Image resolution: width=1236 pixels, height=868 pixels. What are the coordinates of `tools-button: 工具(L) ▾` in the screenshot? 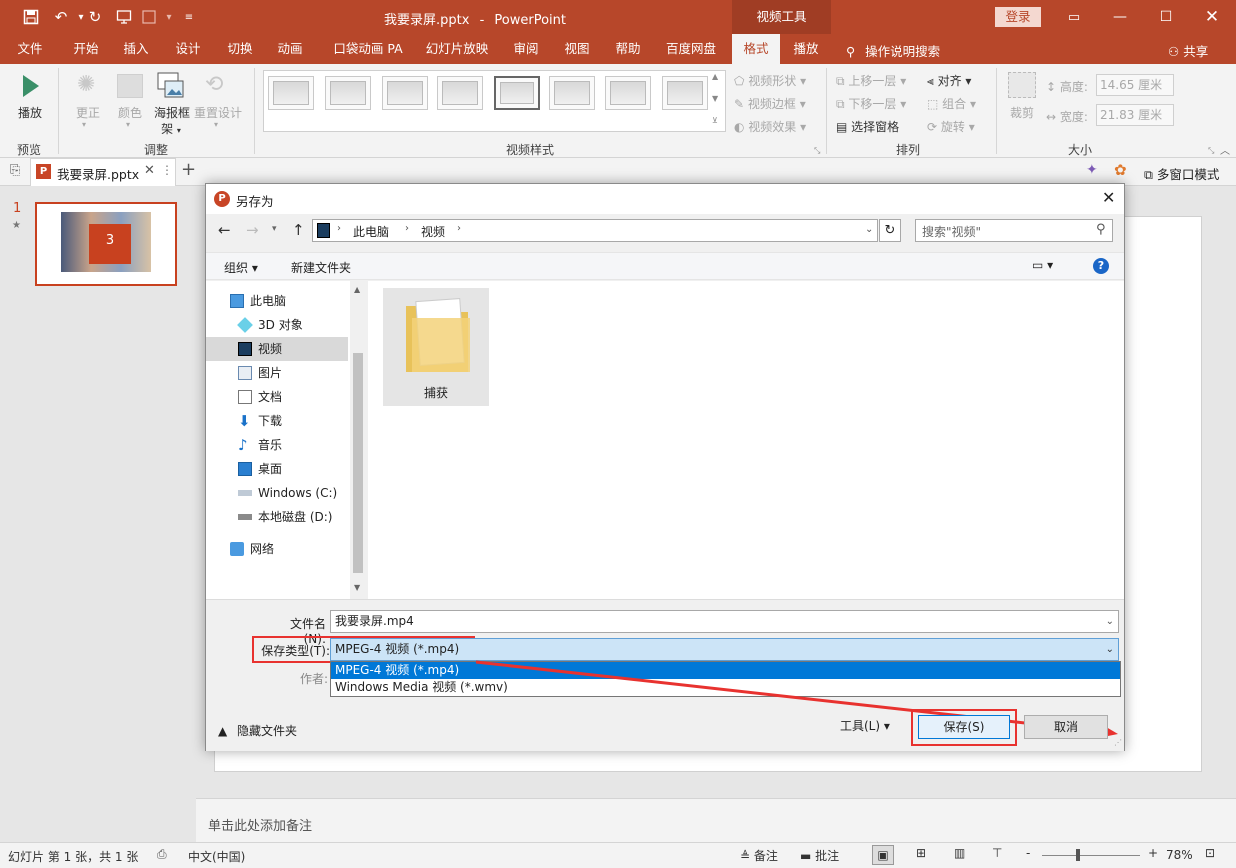 It's located at (865, 725).